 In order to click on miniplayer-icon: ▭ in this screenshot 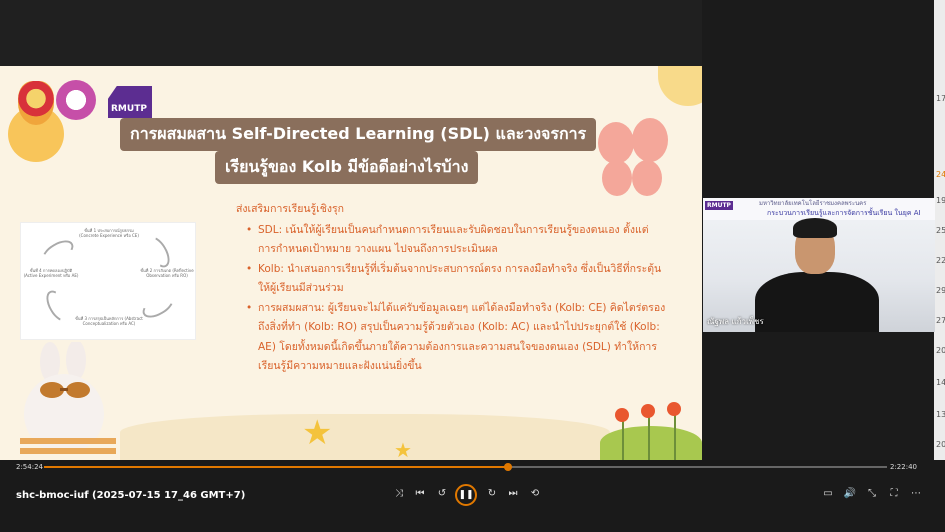, I will do `click(828, 493)`.